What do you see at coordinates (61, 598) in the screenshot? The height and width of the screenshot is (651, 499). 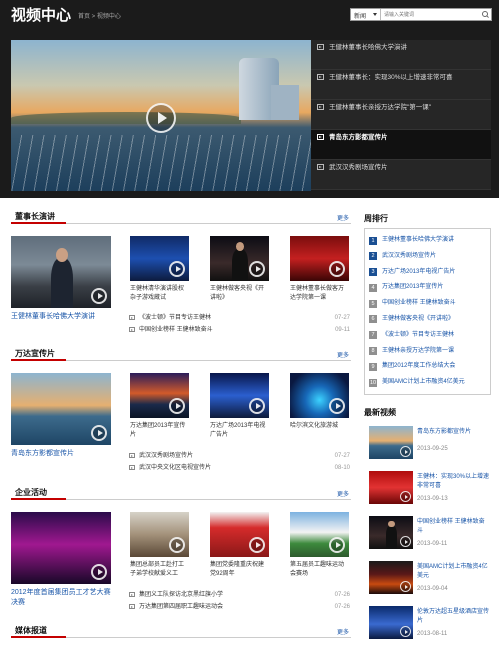 I see `video-caption: 2012年度首届集团员工才艺大赛决赛` at bounding box center [61, 598].